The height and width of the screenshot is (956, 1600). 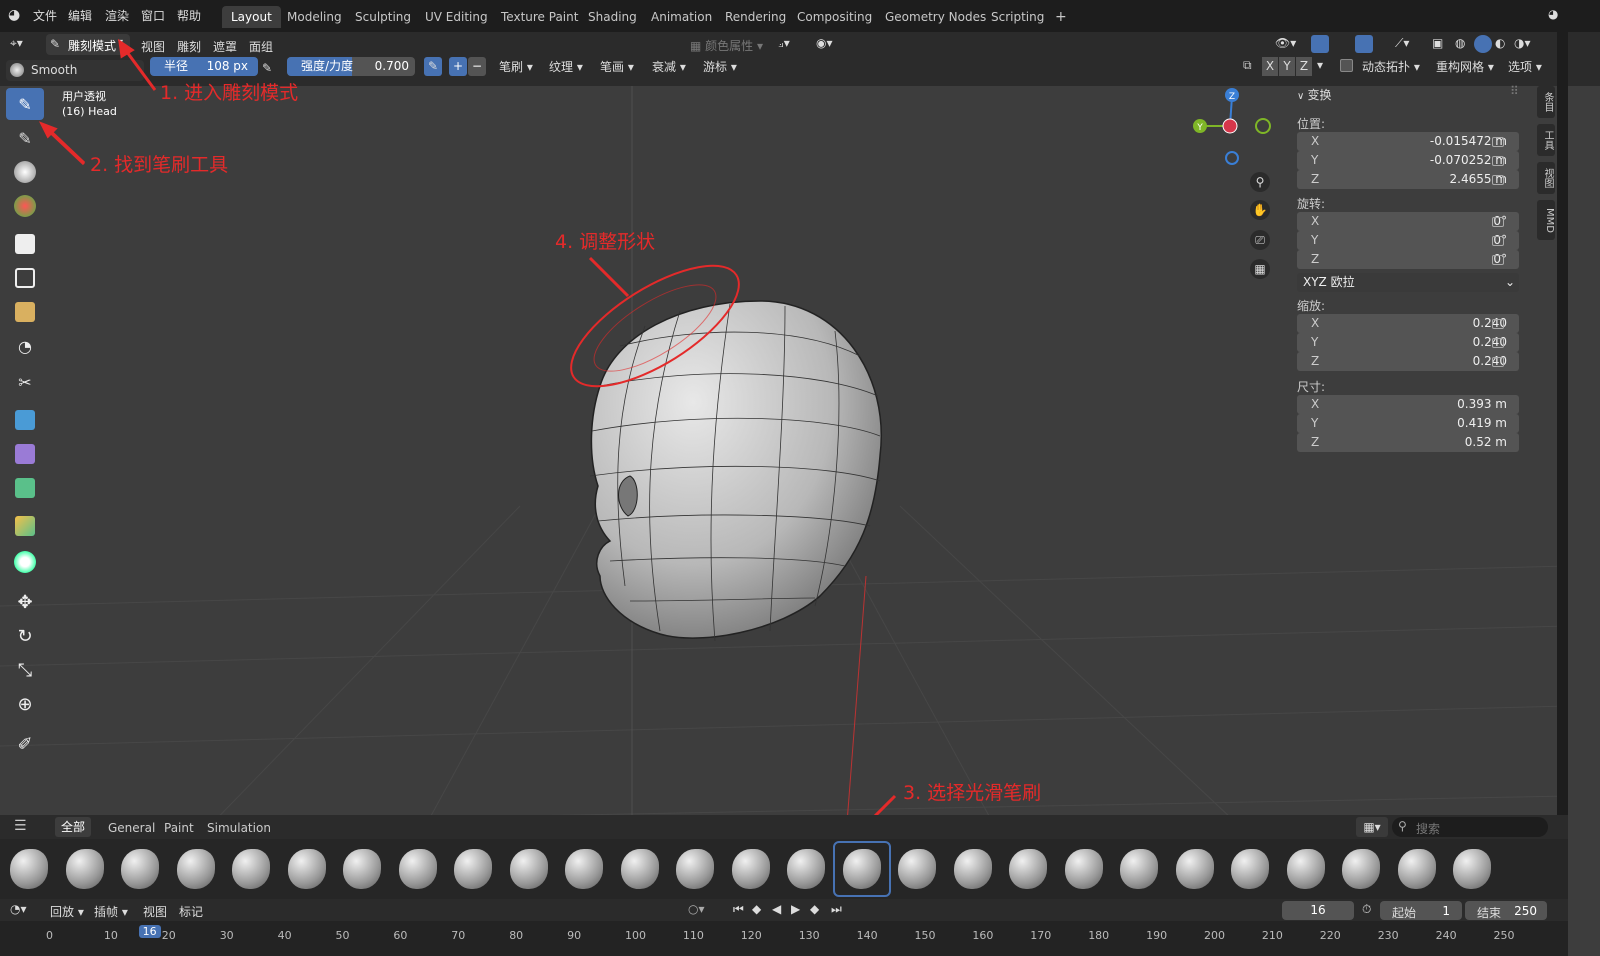 I want to click on symmetry-x-button: X, so click(x=1270, y=66).